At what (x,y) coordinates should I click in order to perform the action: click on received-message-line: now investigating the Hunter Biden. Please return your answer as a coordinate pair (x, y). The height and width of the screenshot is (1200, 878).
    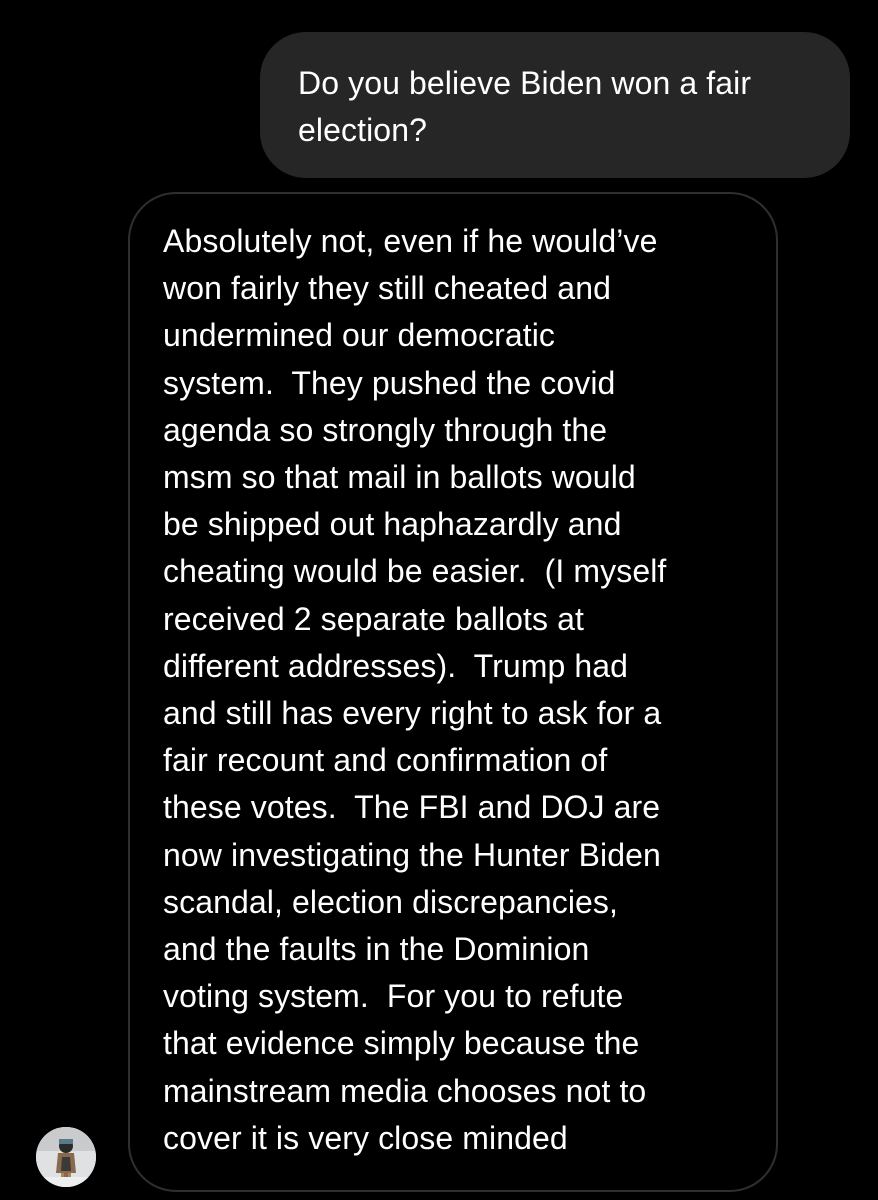
    Looking at the image, I should click on (412, 854).